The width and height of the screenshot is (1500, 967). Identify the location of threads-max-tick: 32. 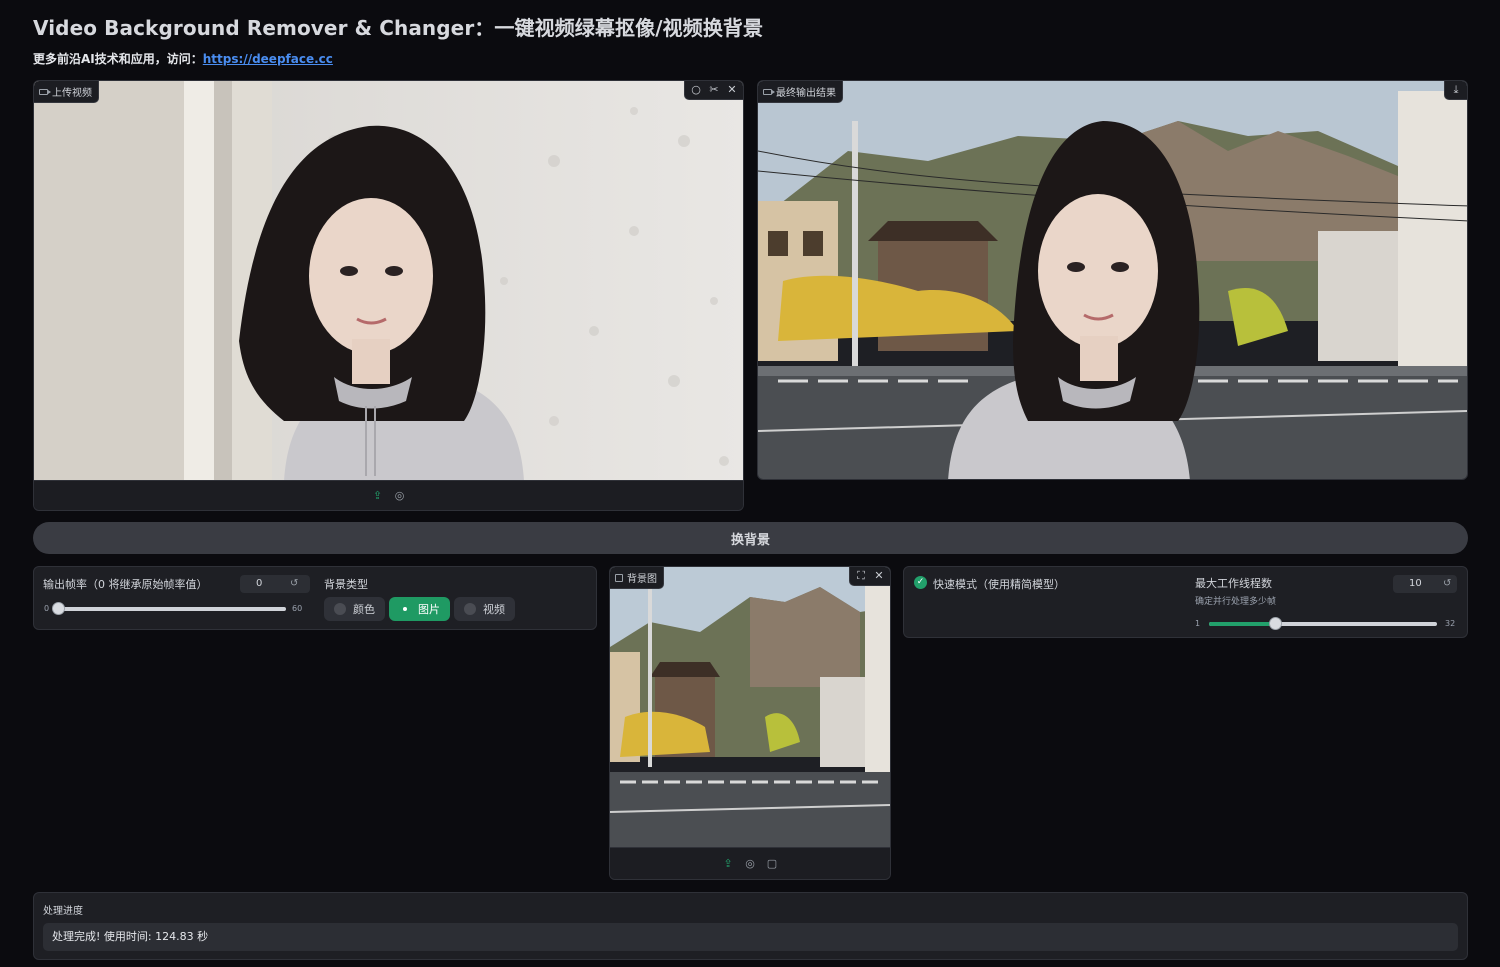
(1450, 623).